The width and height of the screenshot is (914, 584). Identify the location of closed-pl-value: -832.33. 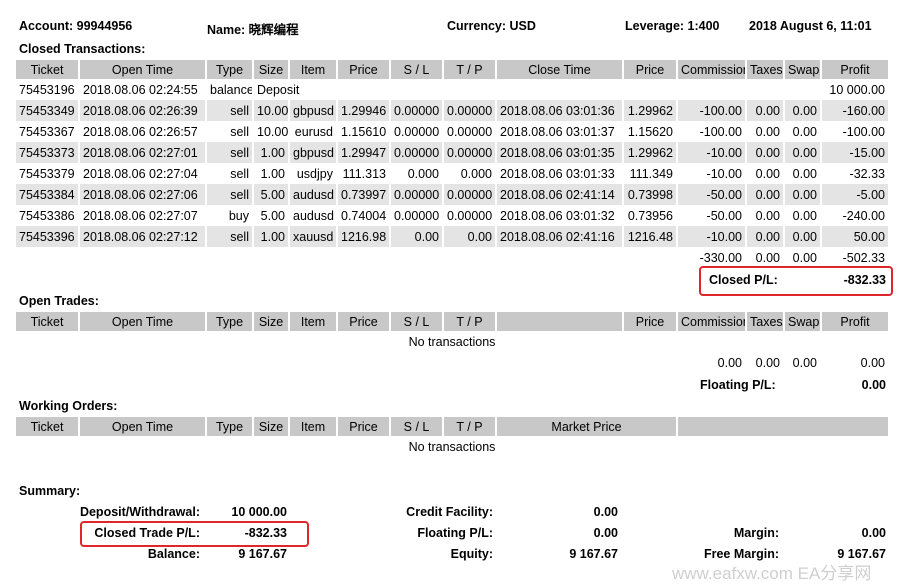
(864, 280).